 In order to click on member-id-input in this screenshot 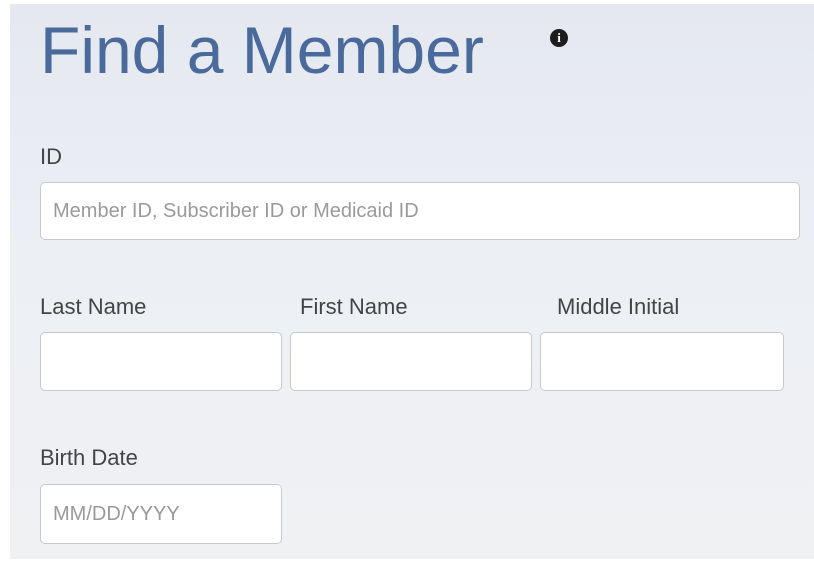, I will do `click(420, 211)`.